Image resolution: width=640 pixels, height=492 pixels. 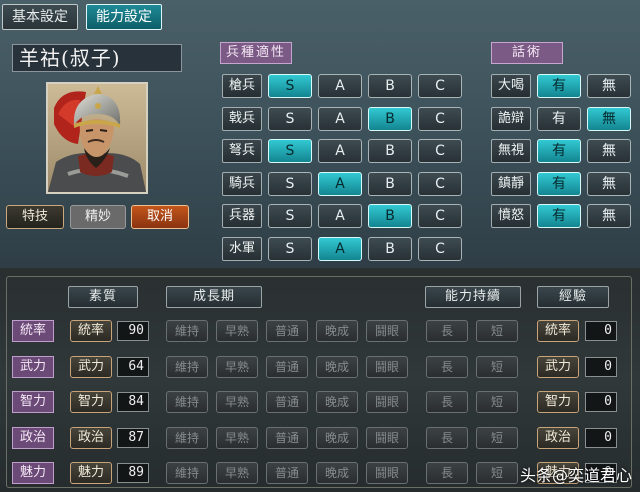 What do you see at coordinates (387, 437) in the screenshot?
I see `growth-3-4: 鬪眼` at bounding box center [387, 437].